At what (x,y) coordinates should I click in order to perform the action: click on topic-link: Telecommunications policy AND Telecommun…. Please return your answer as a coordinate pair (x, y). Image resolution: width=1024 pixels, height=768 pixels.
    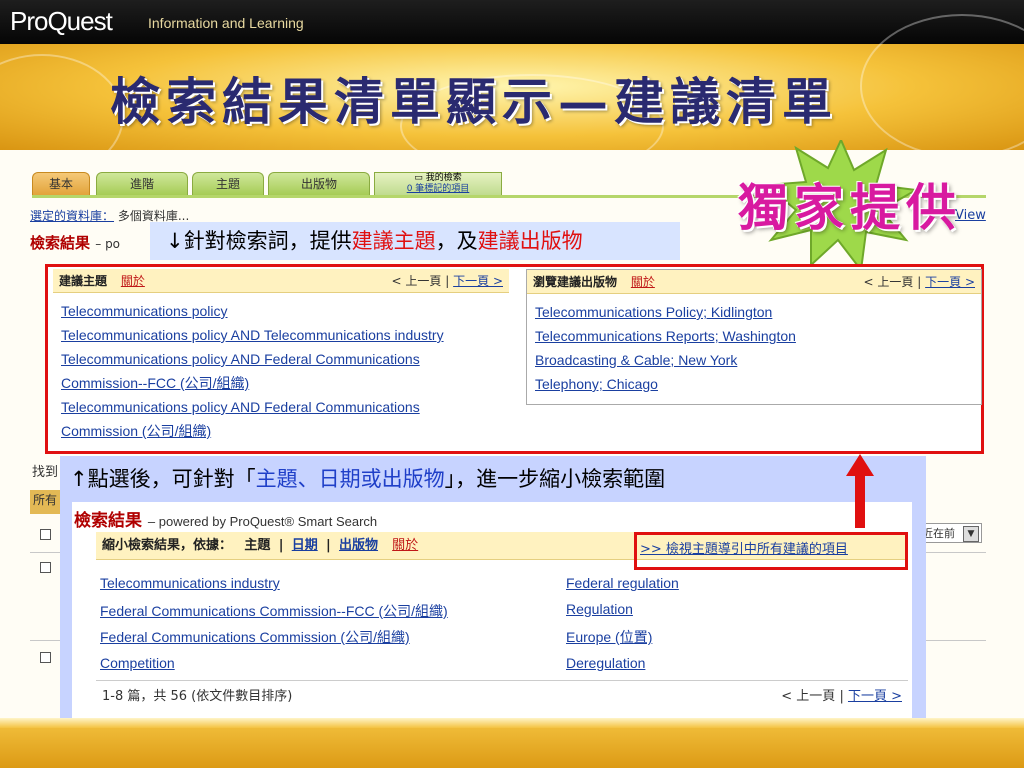
    Looking at the image, I should click on (281, 335).